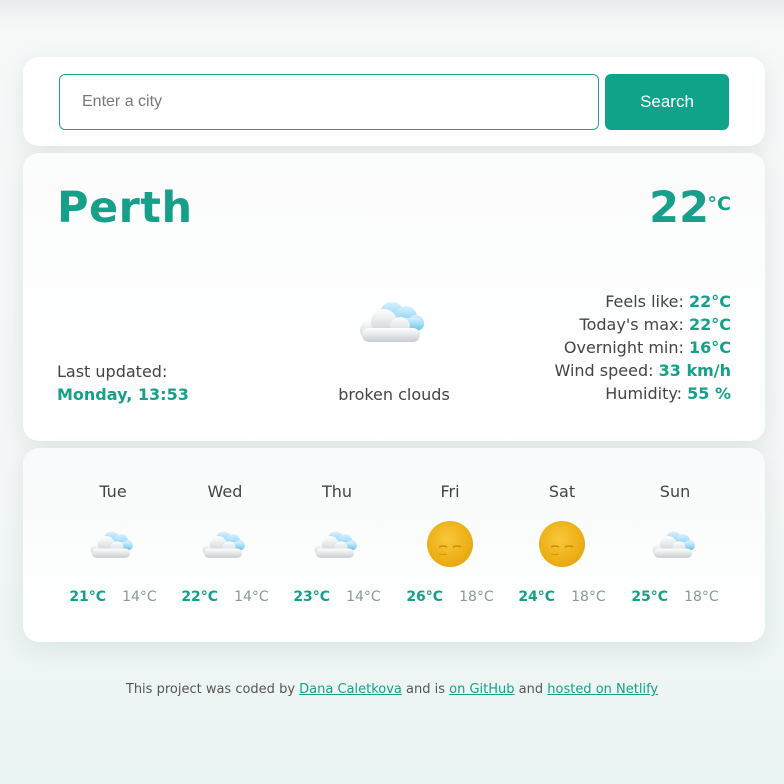 The image size is (784, 784). I want to click on feels-like-row: Feels like: 22°C, so click(643, 303).